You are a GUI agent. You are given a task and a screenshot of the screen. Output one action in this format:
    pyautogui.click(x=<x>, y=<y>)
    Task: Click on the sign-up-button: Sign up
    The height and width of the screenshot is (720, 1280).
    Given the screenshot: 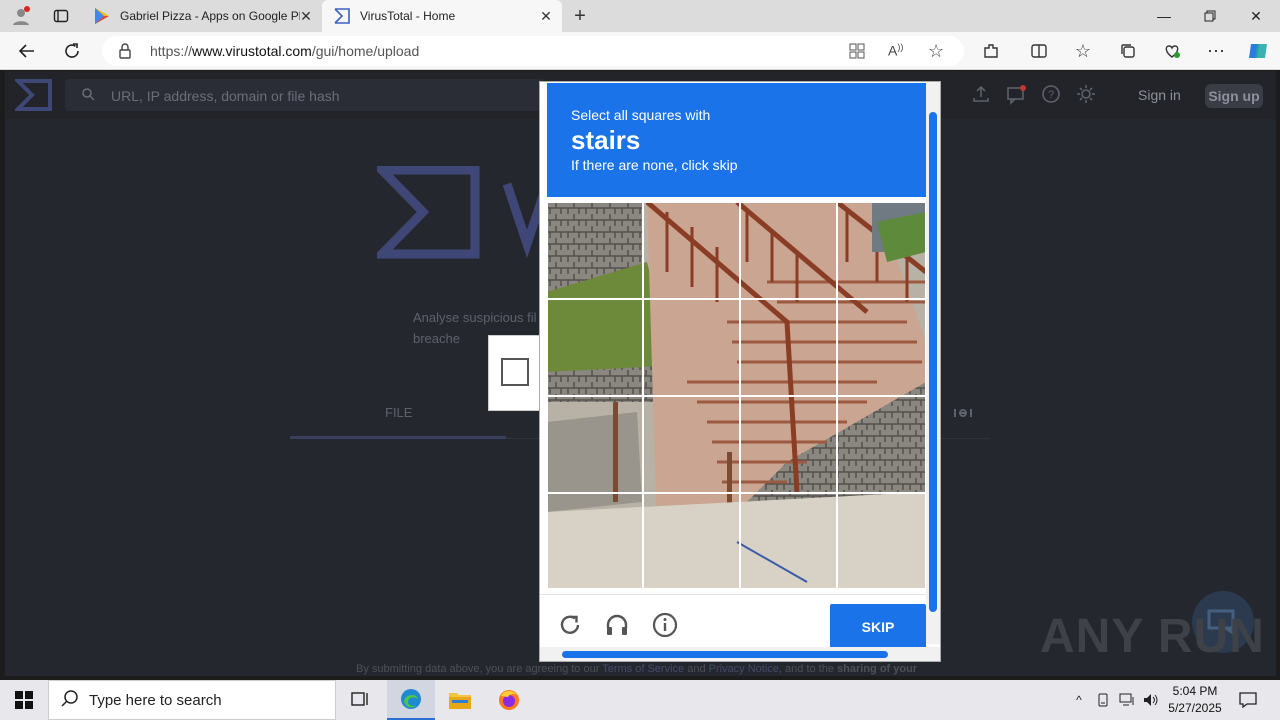 What is the action you would take?
    pyautogui.click(x=1234, y=96)
    